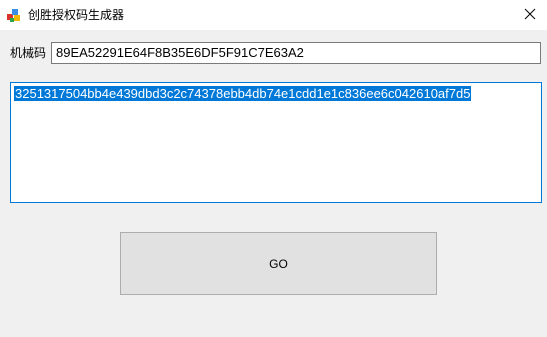 The image size is (547, 337). I want to click on close-button, so click(530, 15).